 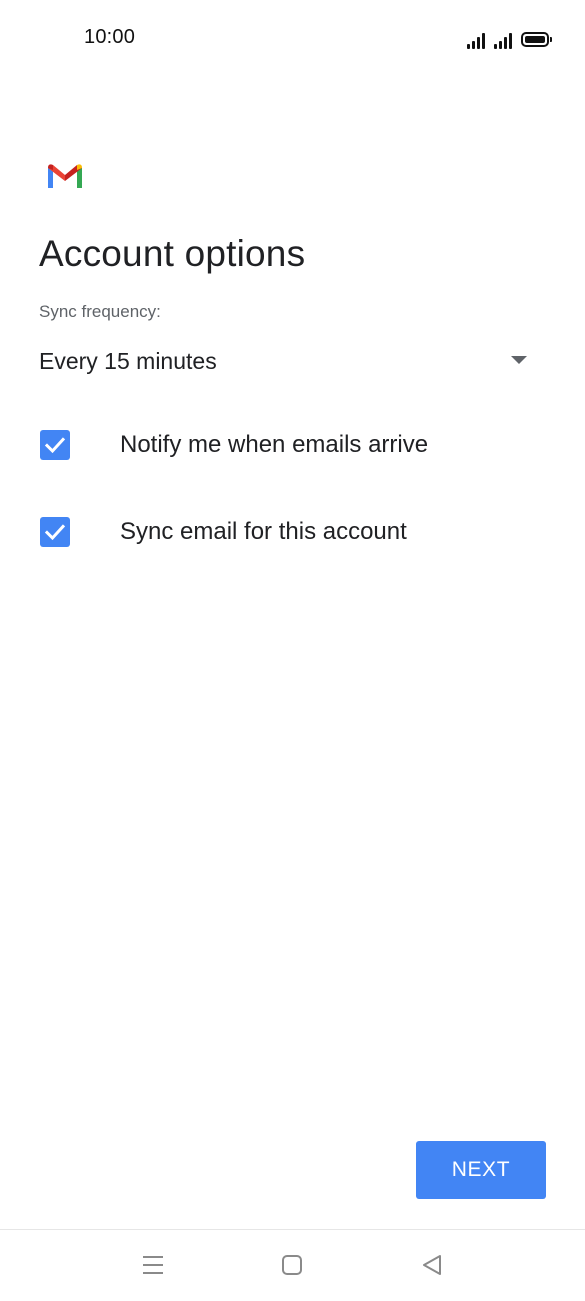 What do you see at coordinates (519, 360) in the screenshot?
I see `dropdown-arrow-icon` at bounding box center [519, 360].